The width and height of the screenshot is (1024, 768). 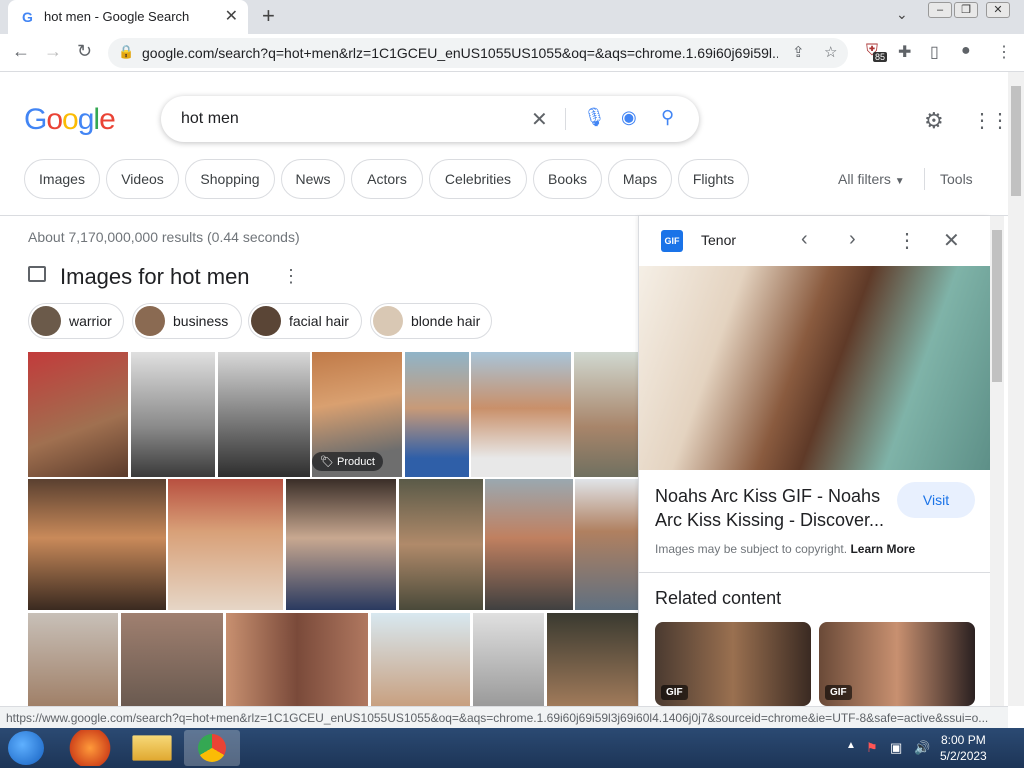 What do you see at coordinates (142, 179) in the screenshot?
I see `filter-chip-videos: Videos` at bounding box center [142, 179].